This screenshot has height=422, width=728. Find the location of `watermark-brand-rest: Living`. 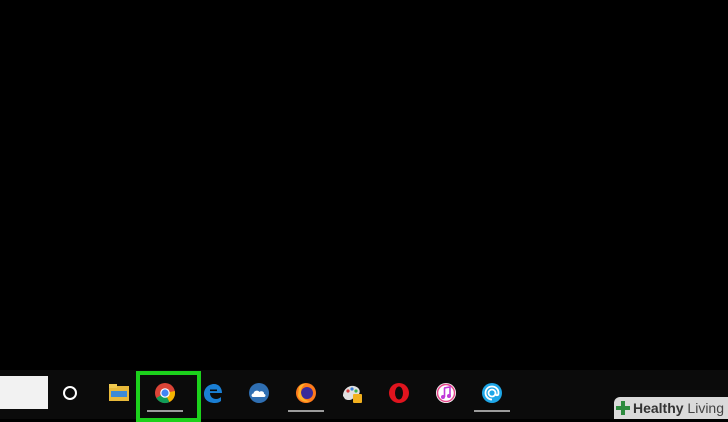

watermark-brand-rest: Living is located at coordinates (703, 408).